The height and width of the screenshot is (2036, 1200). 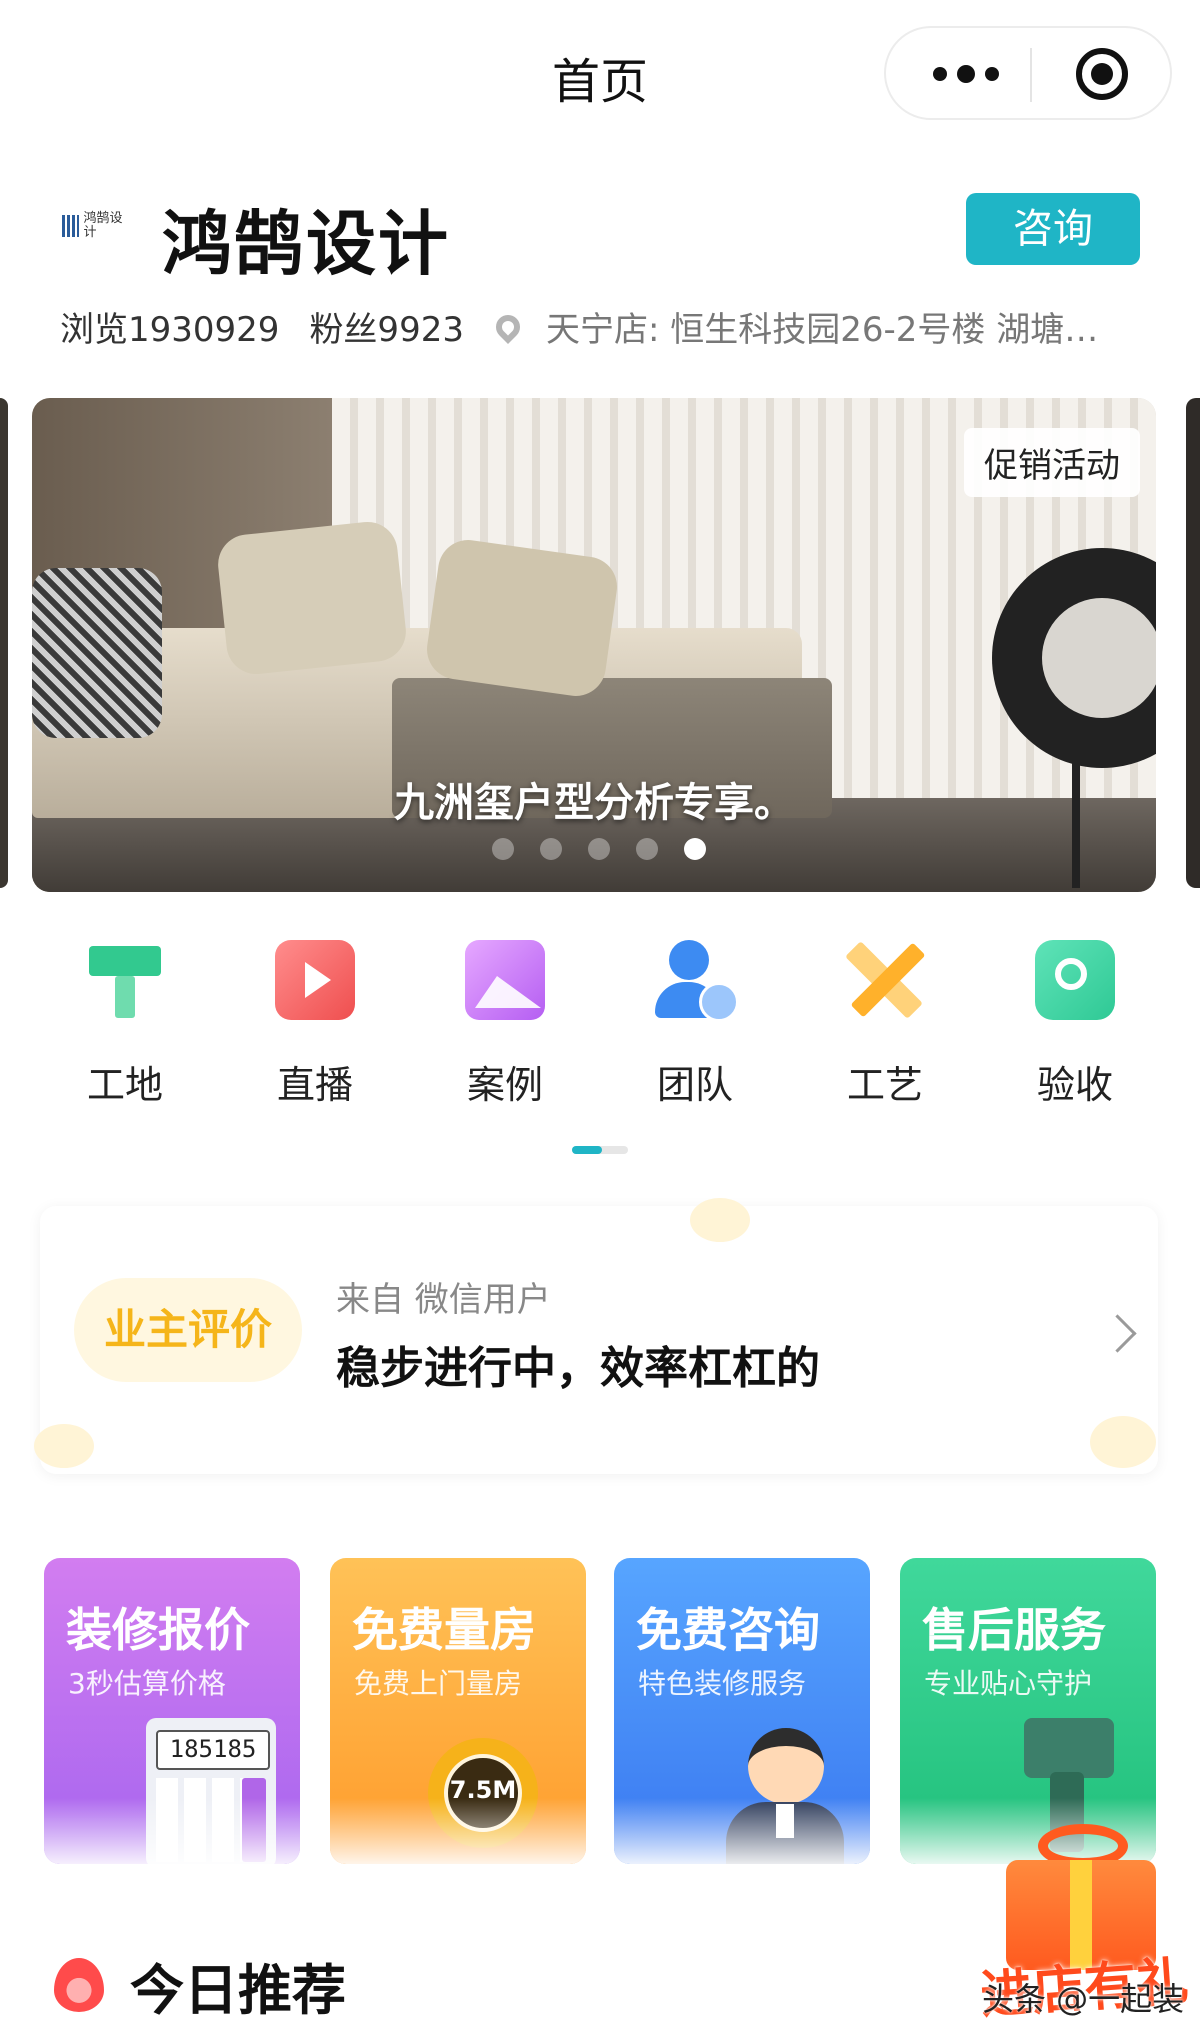 What do you see at coordinates (722, 1683) in the screenshot?
I see `service-subtitle: 特色装修服务` at bounding box center [722, 1683].